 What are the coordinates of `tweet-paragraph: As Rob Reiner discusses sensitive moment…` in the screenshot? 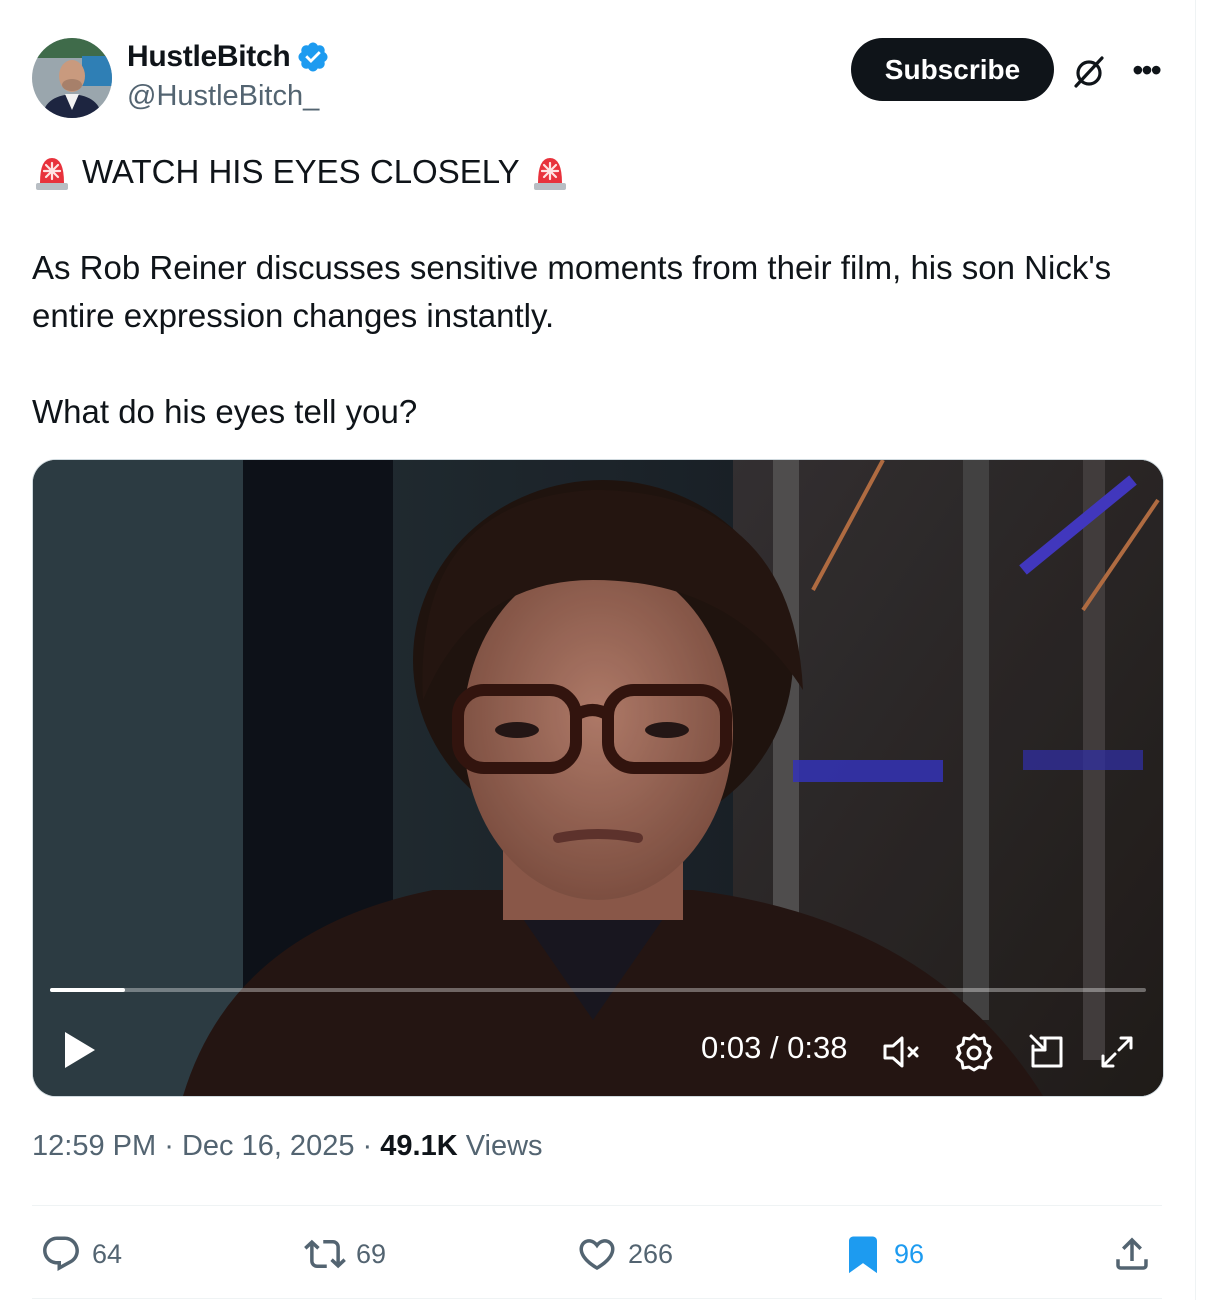 It's located at (572, 291).